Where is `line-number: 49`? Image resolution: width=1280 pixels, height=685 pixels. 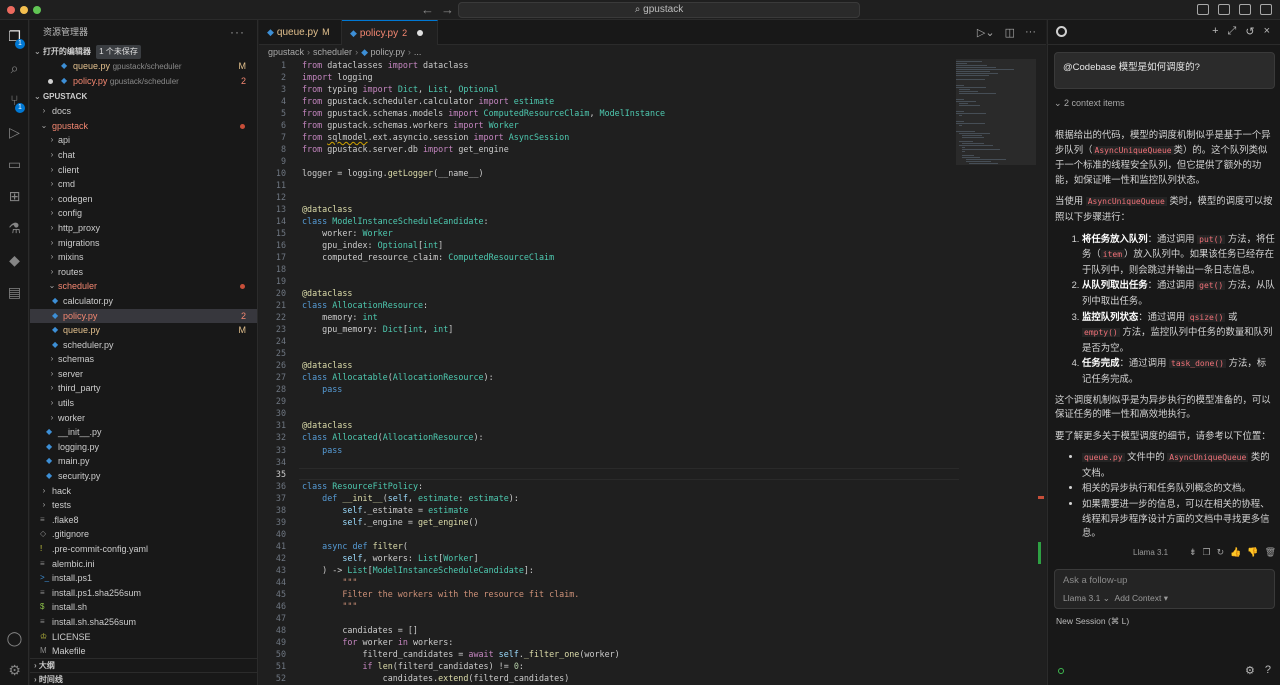 line-number: 49 is located at coordinates (272, 642).